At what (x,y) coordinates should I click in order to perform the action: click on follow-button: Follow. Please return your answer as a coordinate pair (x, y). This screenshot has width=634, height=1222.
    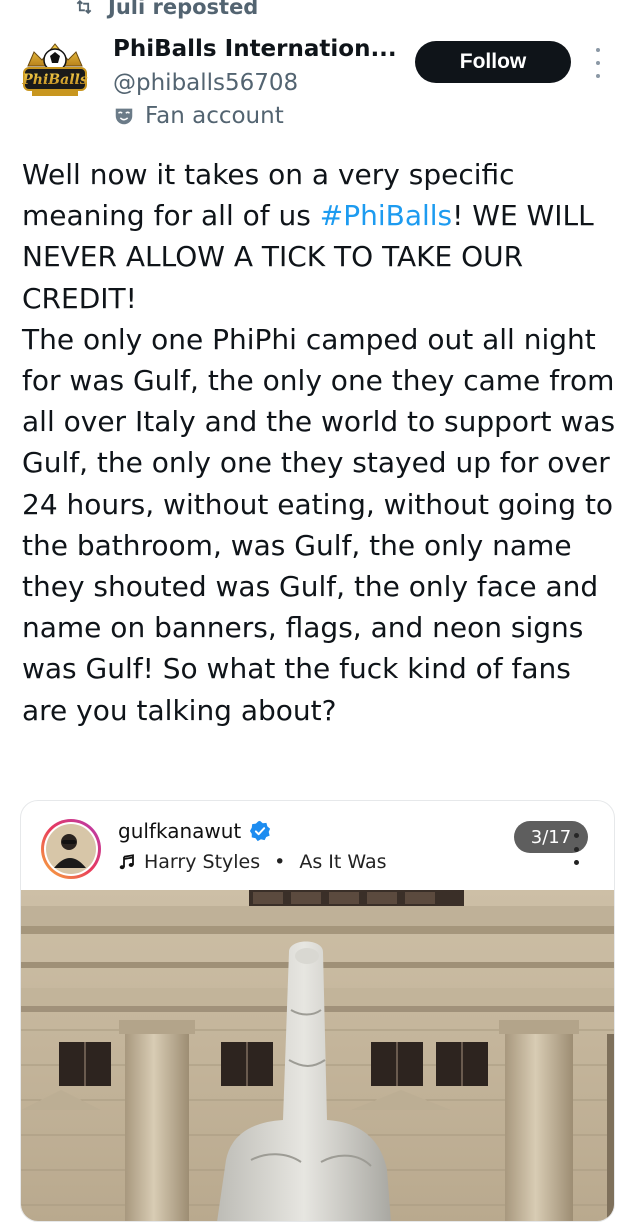
    Looking at the image, I should click on (493, 62).